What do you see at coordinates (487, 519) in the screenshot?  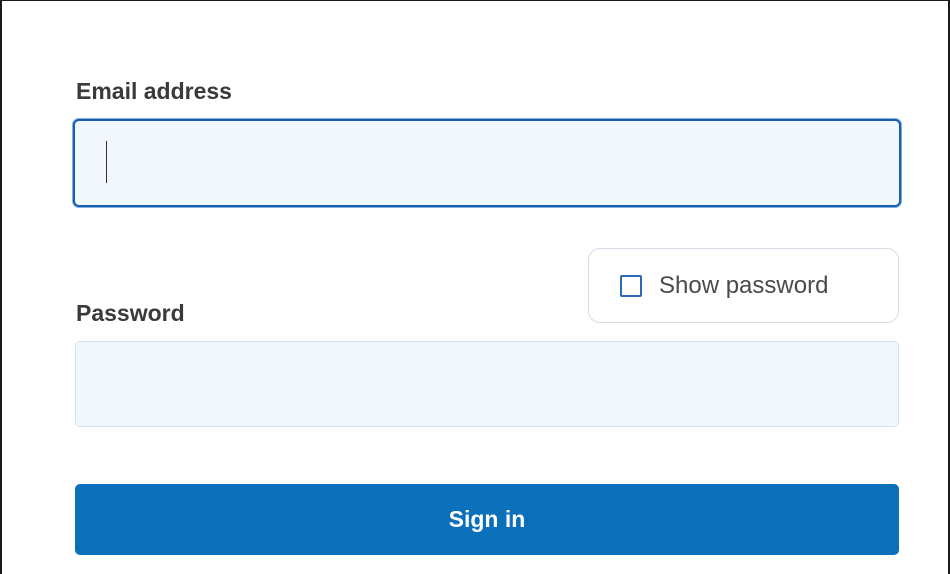 I see `sign-in-button: Sign in` at bounding box center [487, 519].